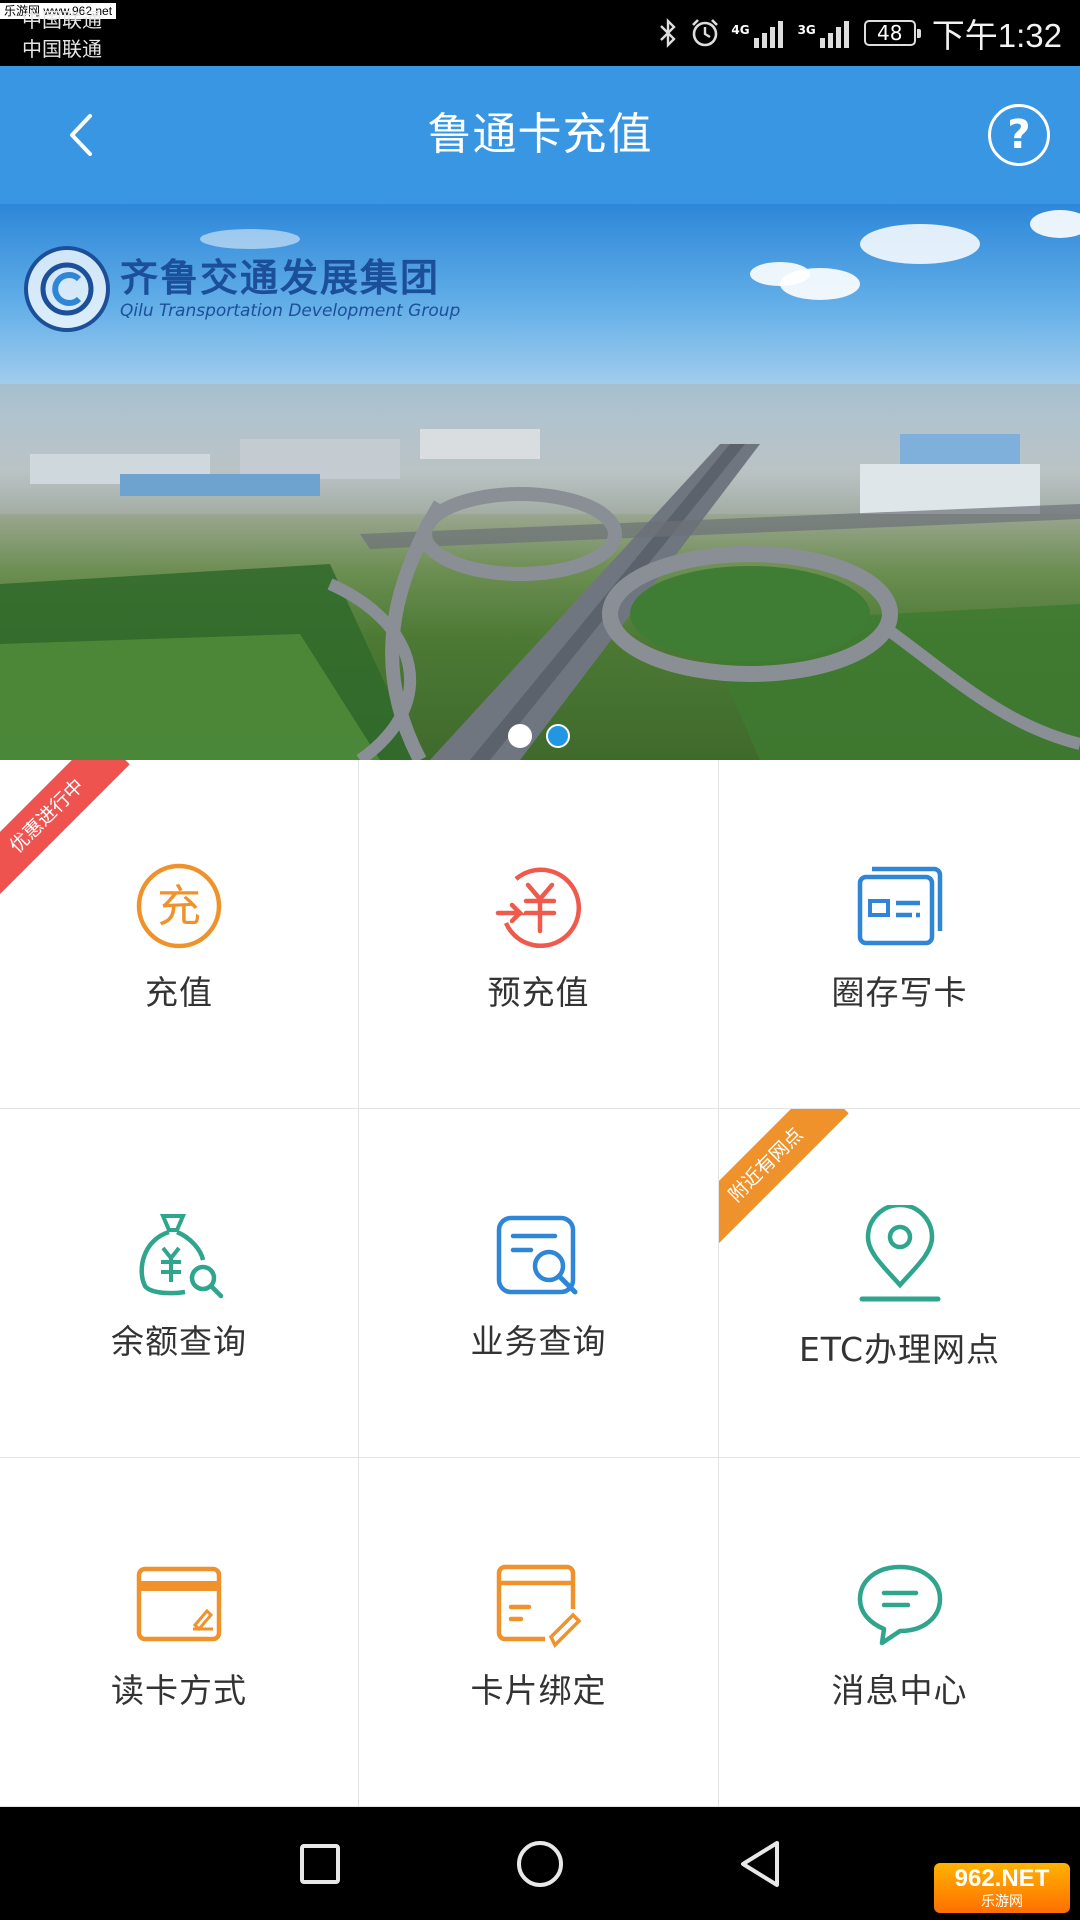  I want to click on site-watermark: 962.NET 乐游网, so click(1002, 1888).